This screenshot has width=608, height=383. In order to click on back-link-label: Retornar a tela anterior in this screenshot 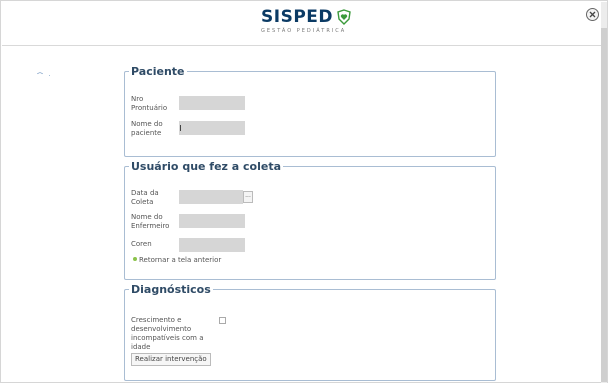, I will do `click(180, 260)`.